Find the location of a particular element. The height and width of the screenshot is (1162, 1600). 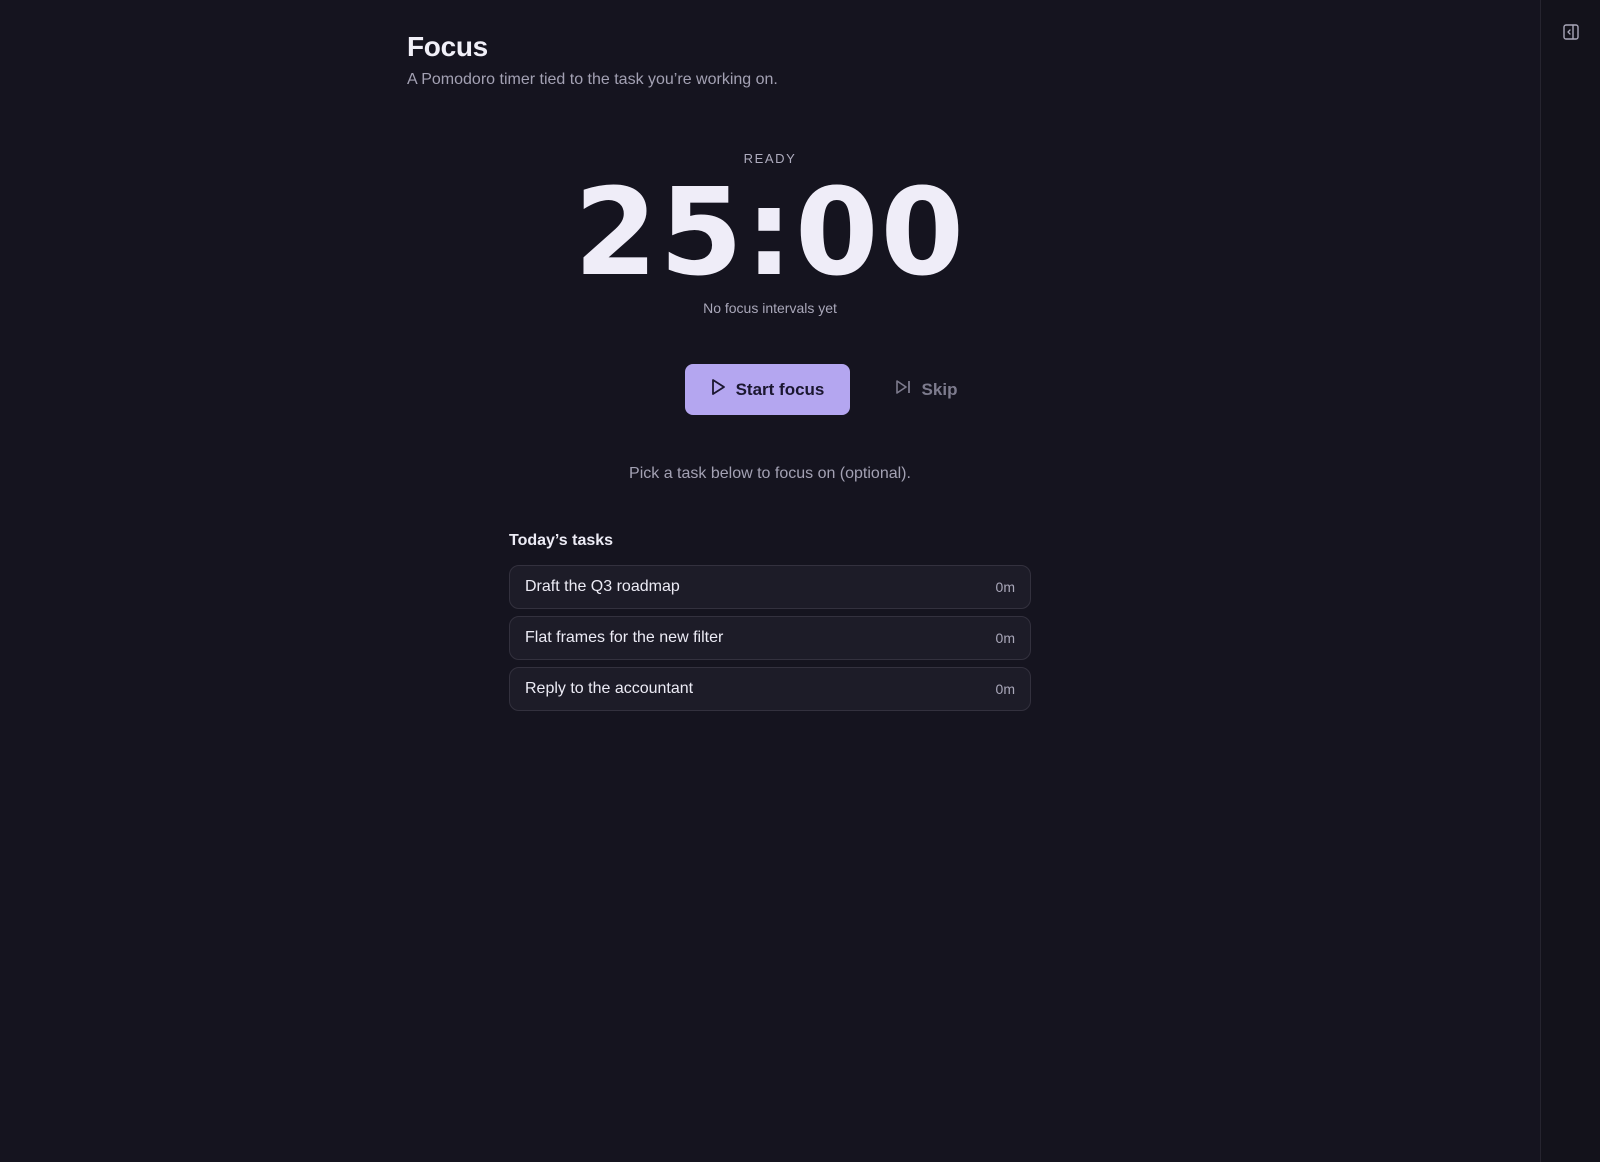

skip-forward-icon is located at coordinates (903, 389).